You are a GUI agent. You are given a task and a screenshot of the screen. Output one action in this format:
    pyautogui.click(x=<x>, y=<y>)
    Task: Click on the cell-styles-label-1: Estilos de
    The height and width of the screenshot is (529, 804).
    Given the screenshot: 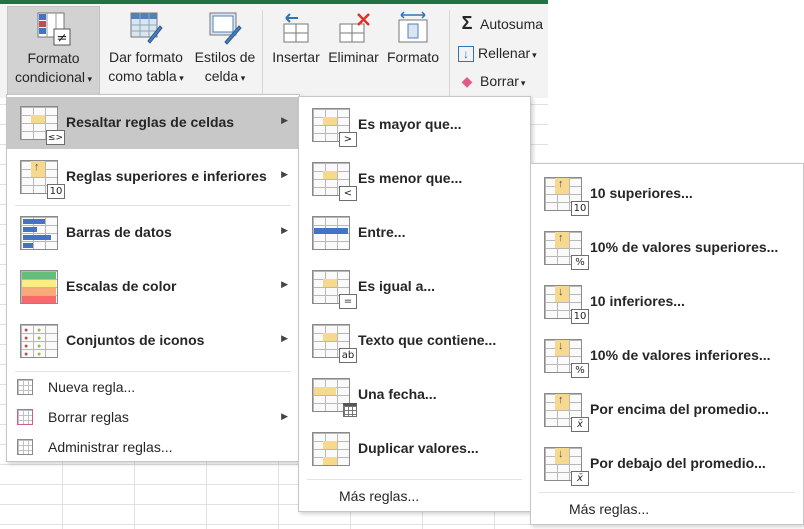 What is the action you would take?
    pyautogui.click(x=225, y=57)
    